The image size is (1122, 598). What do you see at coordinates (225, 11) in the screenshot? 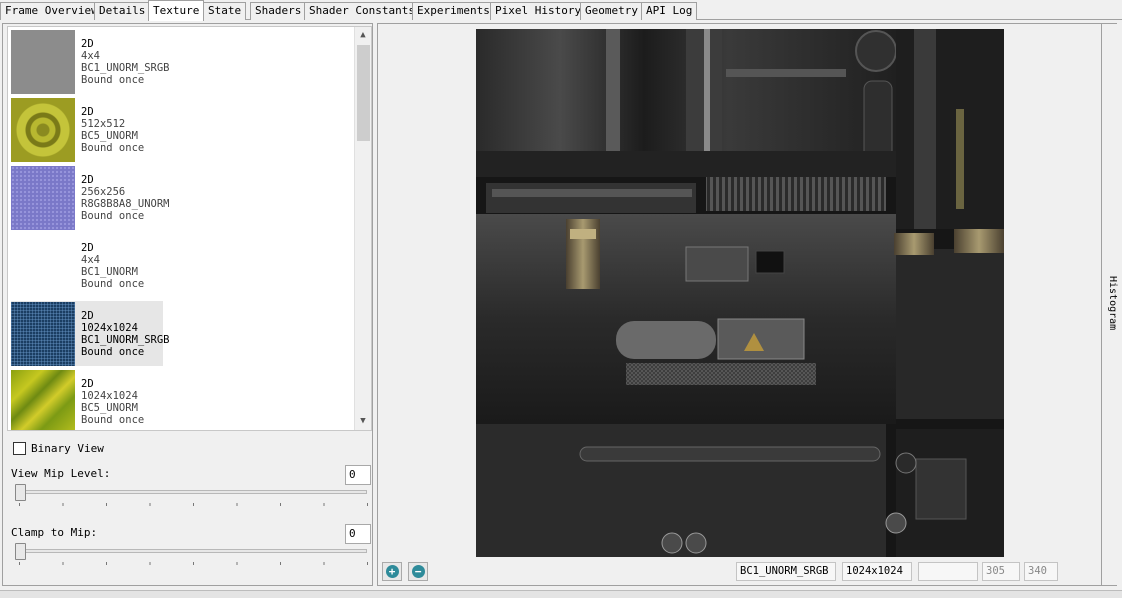
I see `tab-state: State` at bounding box center [225, 11].